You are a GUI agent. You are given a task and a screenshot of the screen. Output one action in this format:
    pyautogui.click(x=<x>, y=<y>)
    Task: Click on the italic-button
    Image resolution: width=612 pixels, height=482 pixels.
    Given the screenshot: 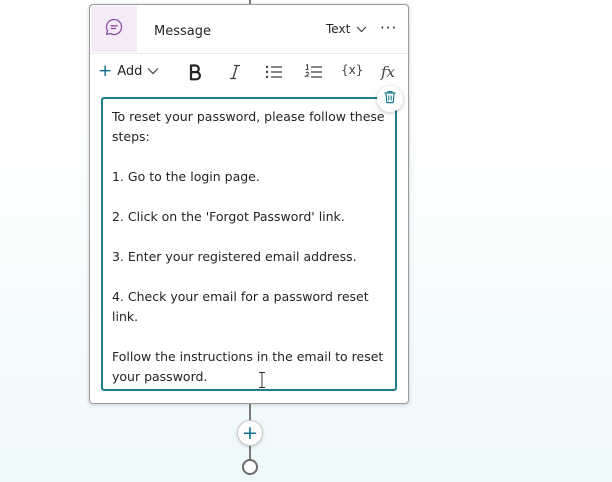 What is the action you would take?
    pyautogui.click(x=235, y=74)
    